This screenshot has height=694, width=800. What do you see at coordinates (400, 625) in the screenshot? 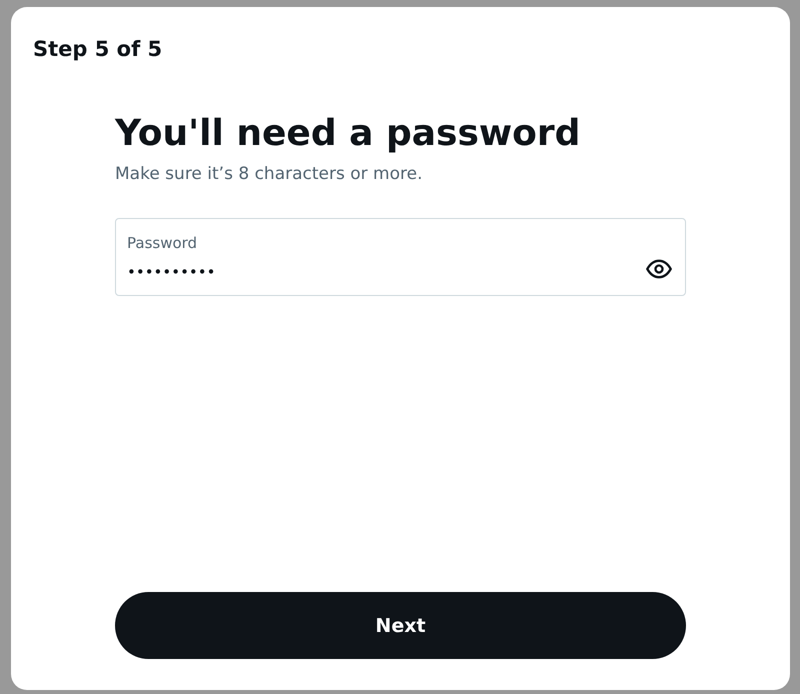
I see `next-button: Next` at bounding box center [400, 625].